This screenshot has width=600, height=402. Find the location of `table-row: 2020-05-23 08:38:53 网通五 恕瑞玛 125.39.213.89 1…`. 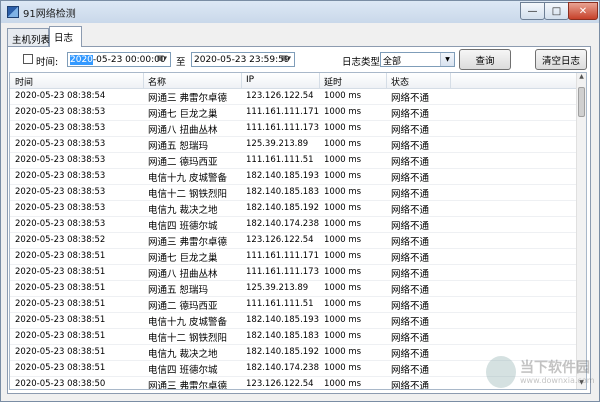

table-row: 2020-05-23 08:38:53 网通五 恕瑞玛 125.39.213.89 1… is located at coordinates (294, 144).